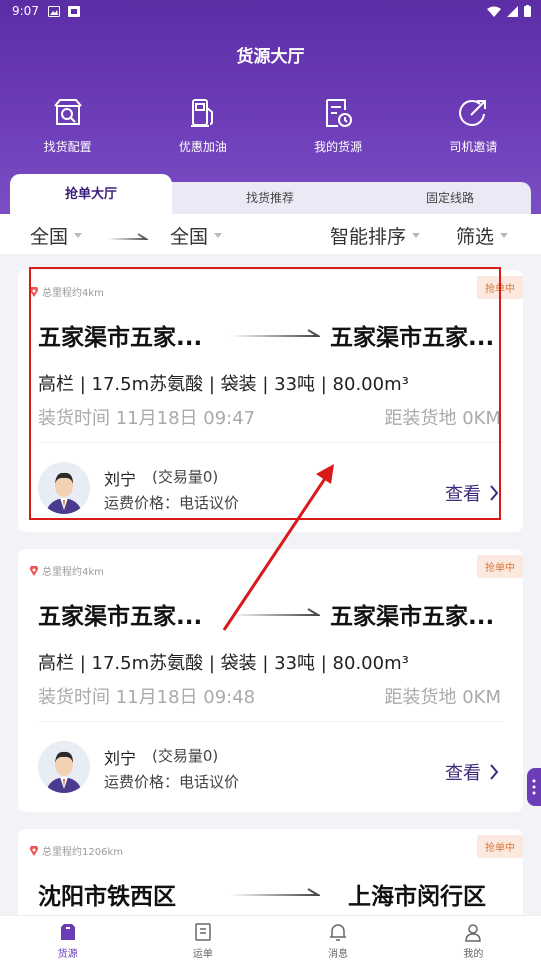 This screenshot has height=961, width=541. Describe the element at coordinates (67, 954) in the screenshot. I see `nav-label: 货源` at that location.